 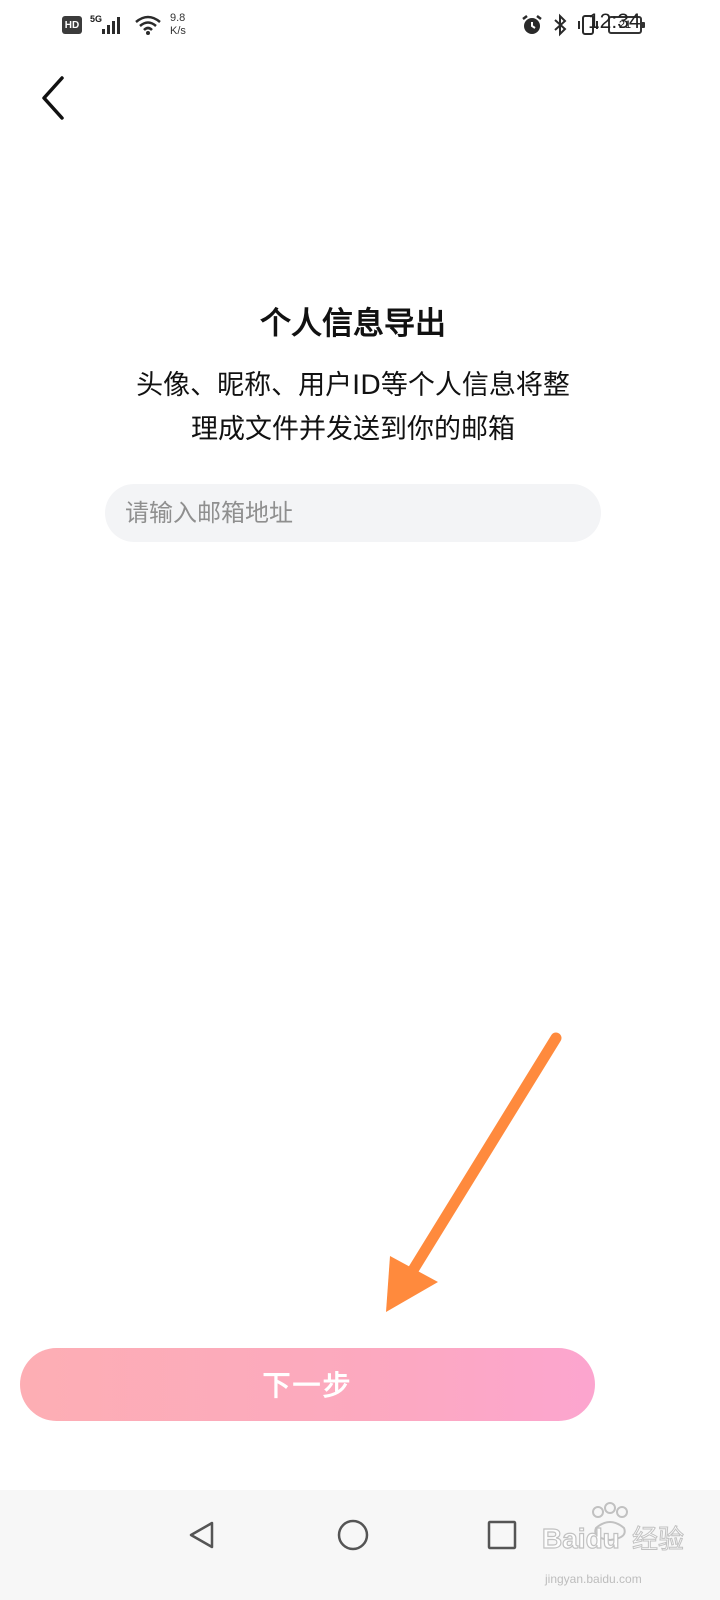 I want to click on circle-home-icon, so click(x=353, y=1535).